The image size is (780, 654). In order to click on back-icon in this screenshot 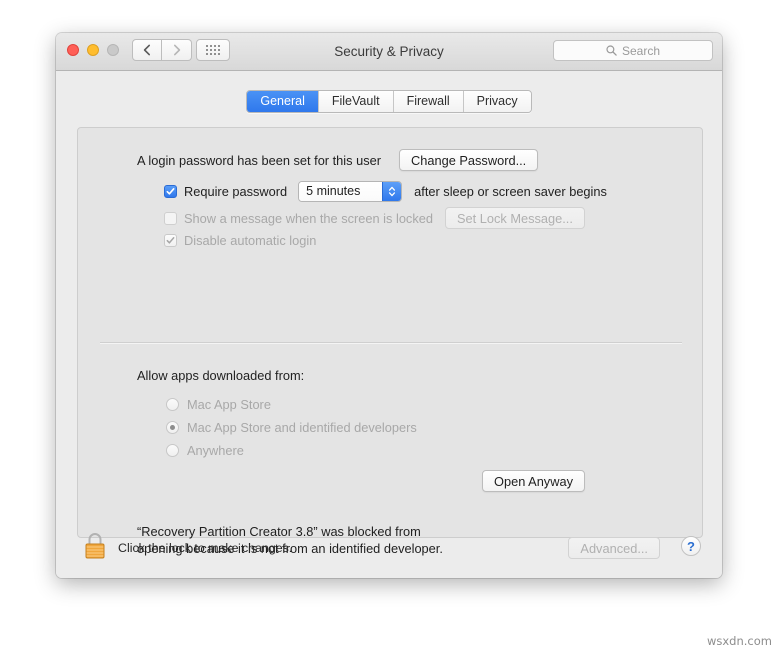, I will do `click(146, 50)`.